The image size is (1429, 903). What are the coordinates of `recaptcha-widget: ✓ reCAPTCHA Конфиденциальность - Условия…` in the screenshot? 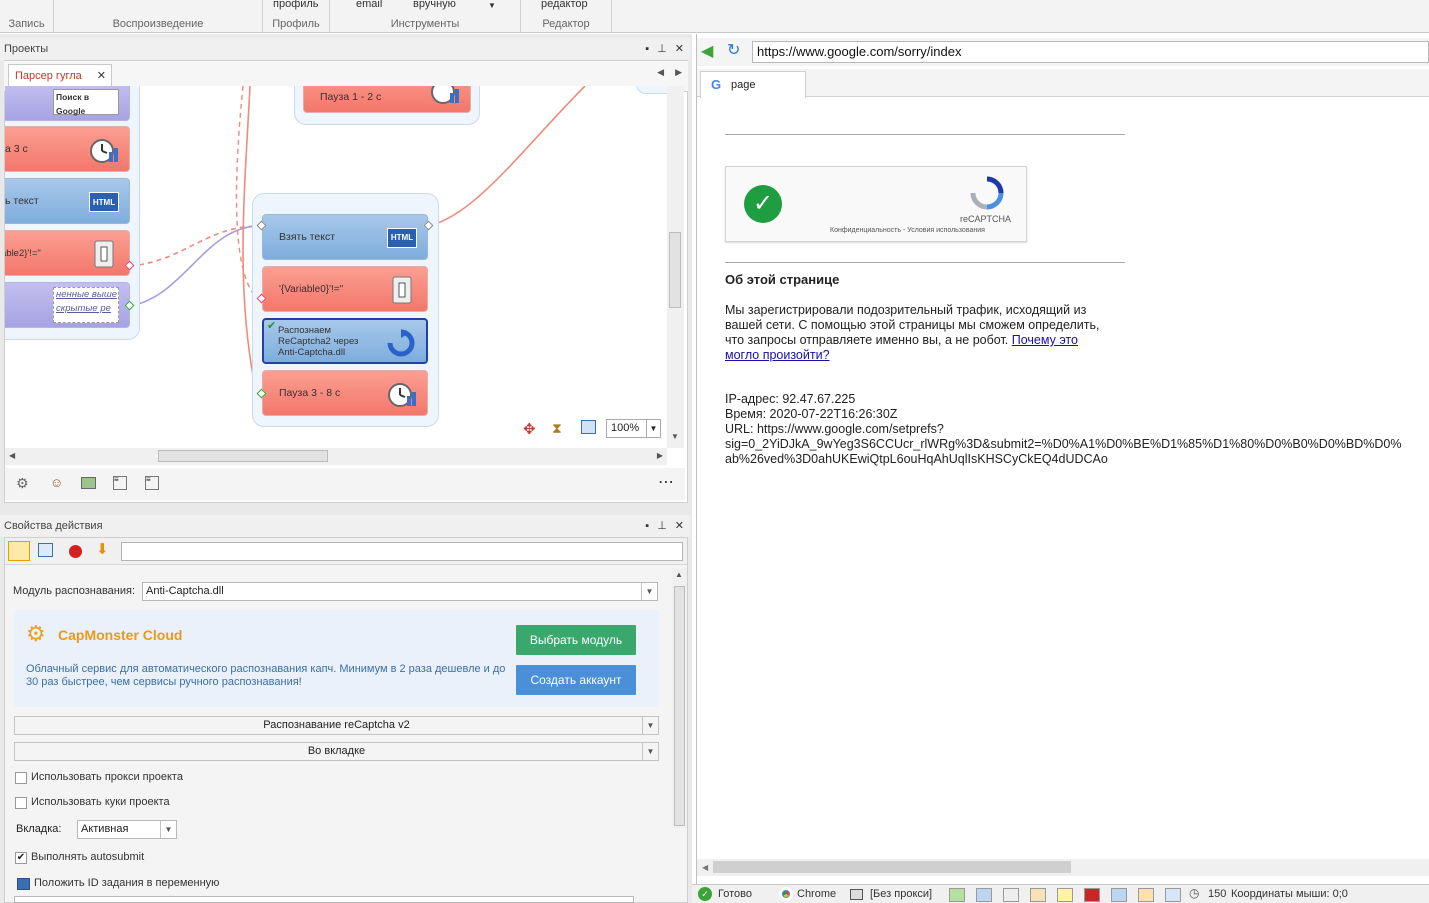 It's located at (876, 204).